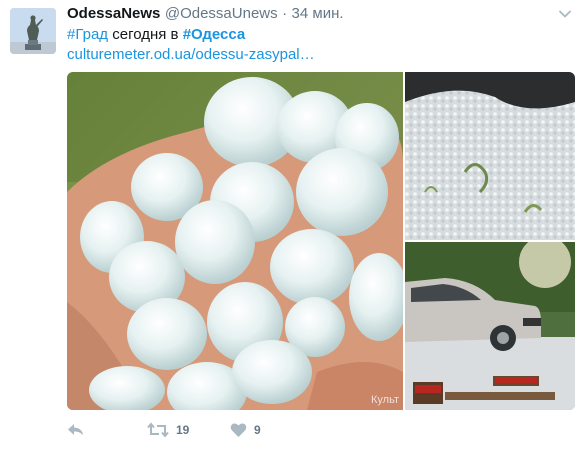  Describe the element at coordinates (238, 430) in the screenshot. I see `heart-icon` at that location.